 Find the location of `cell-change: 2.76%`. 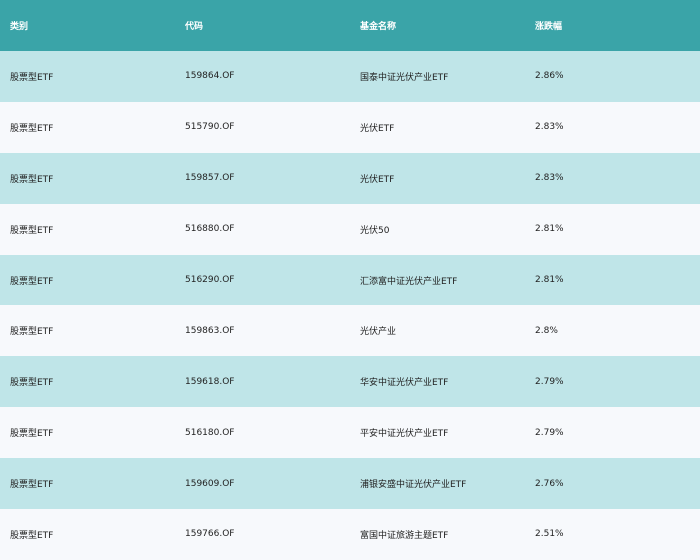

cell-change: 2.76% is located at coordinates (549, 483).